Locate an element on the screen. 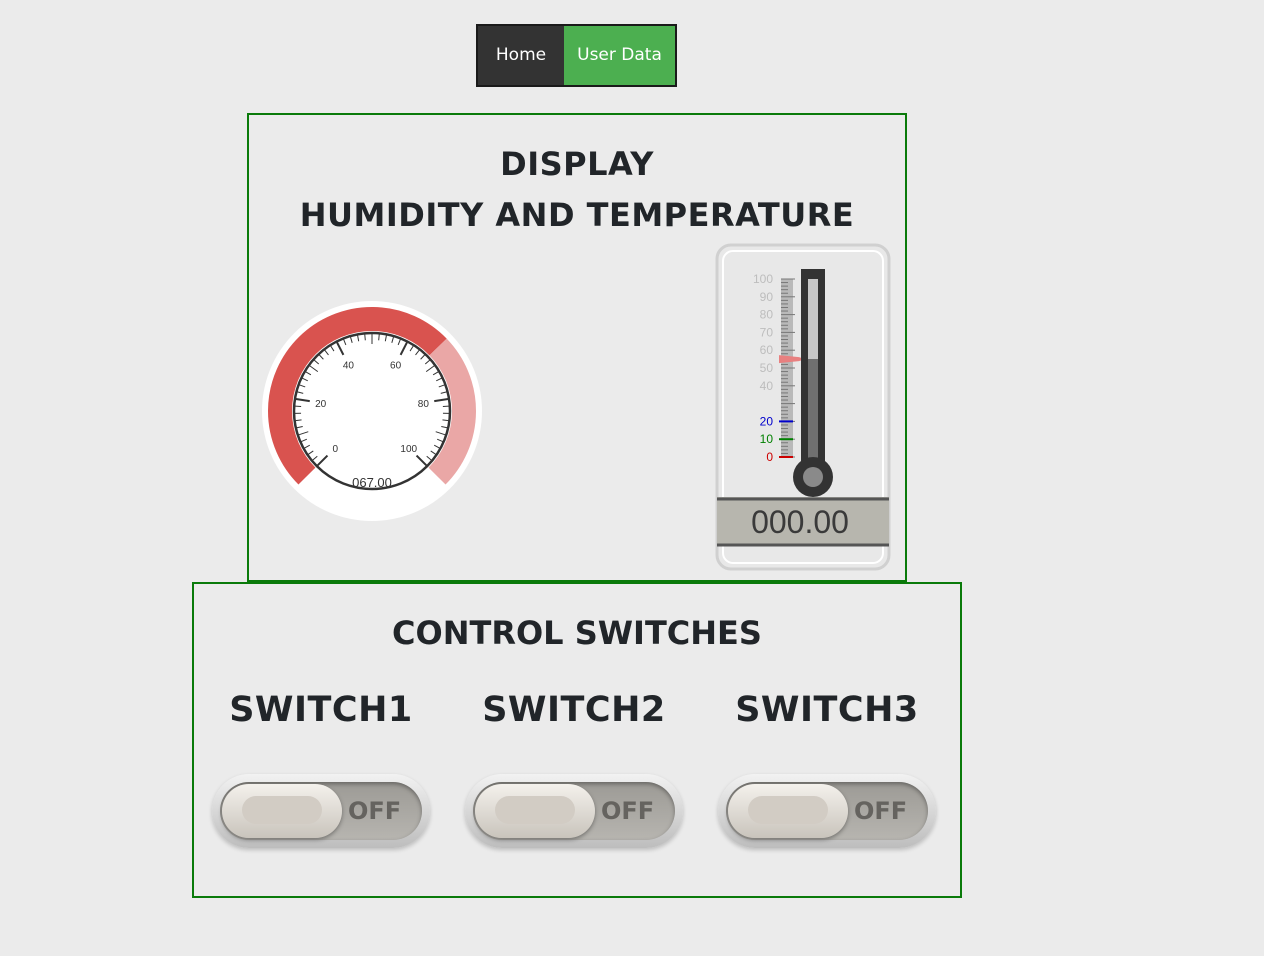 The height and width of the screenshot is (956, 1264). switch1-knob is located at coordinates (282, 811).